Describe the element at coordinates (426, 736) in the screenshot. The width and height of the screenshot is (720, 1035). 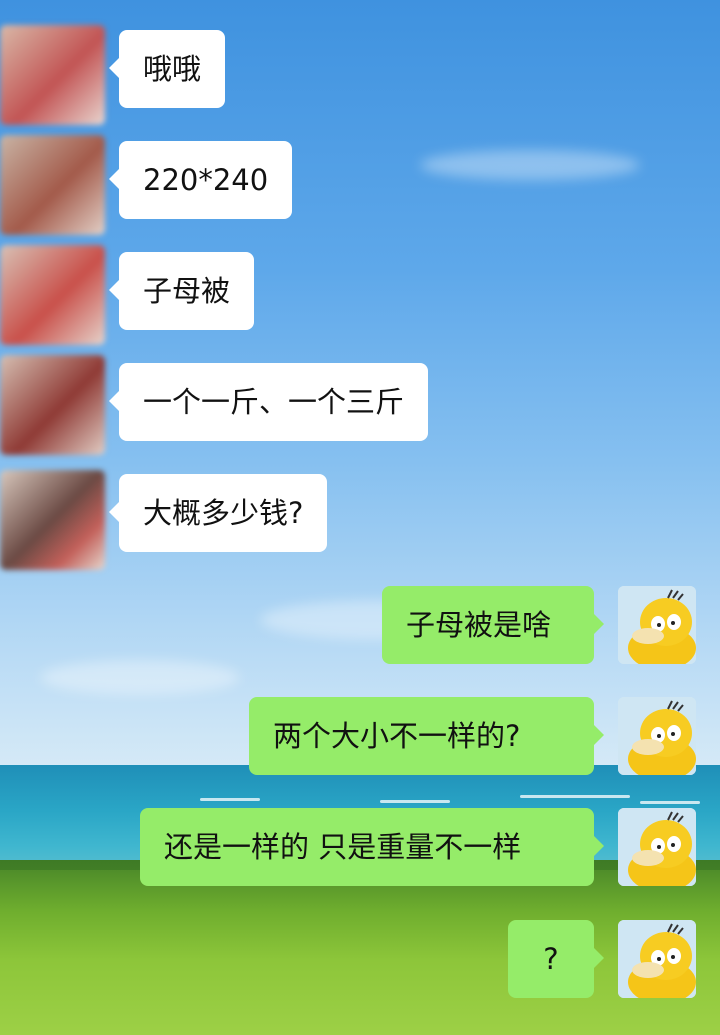
I see `outgoing-message-bubble: 两个大小不一样的?` at that location.